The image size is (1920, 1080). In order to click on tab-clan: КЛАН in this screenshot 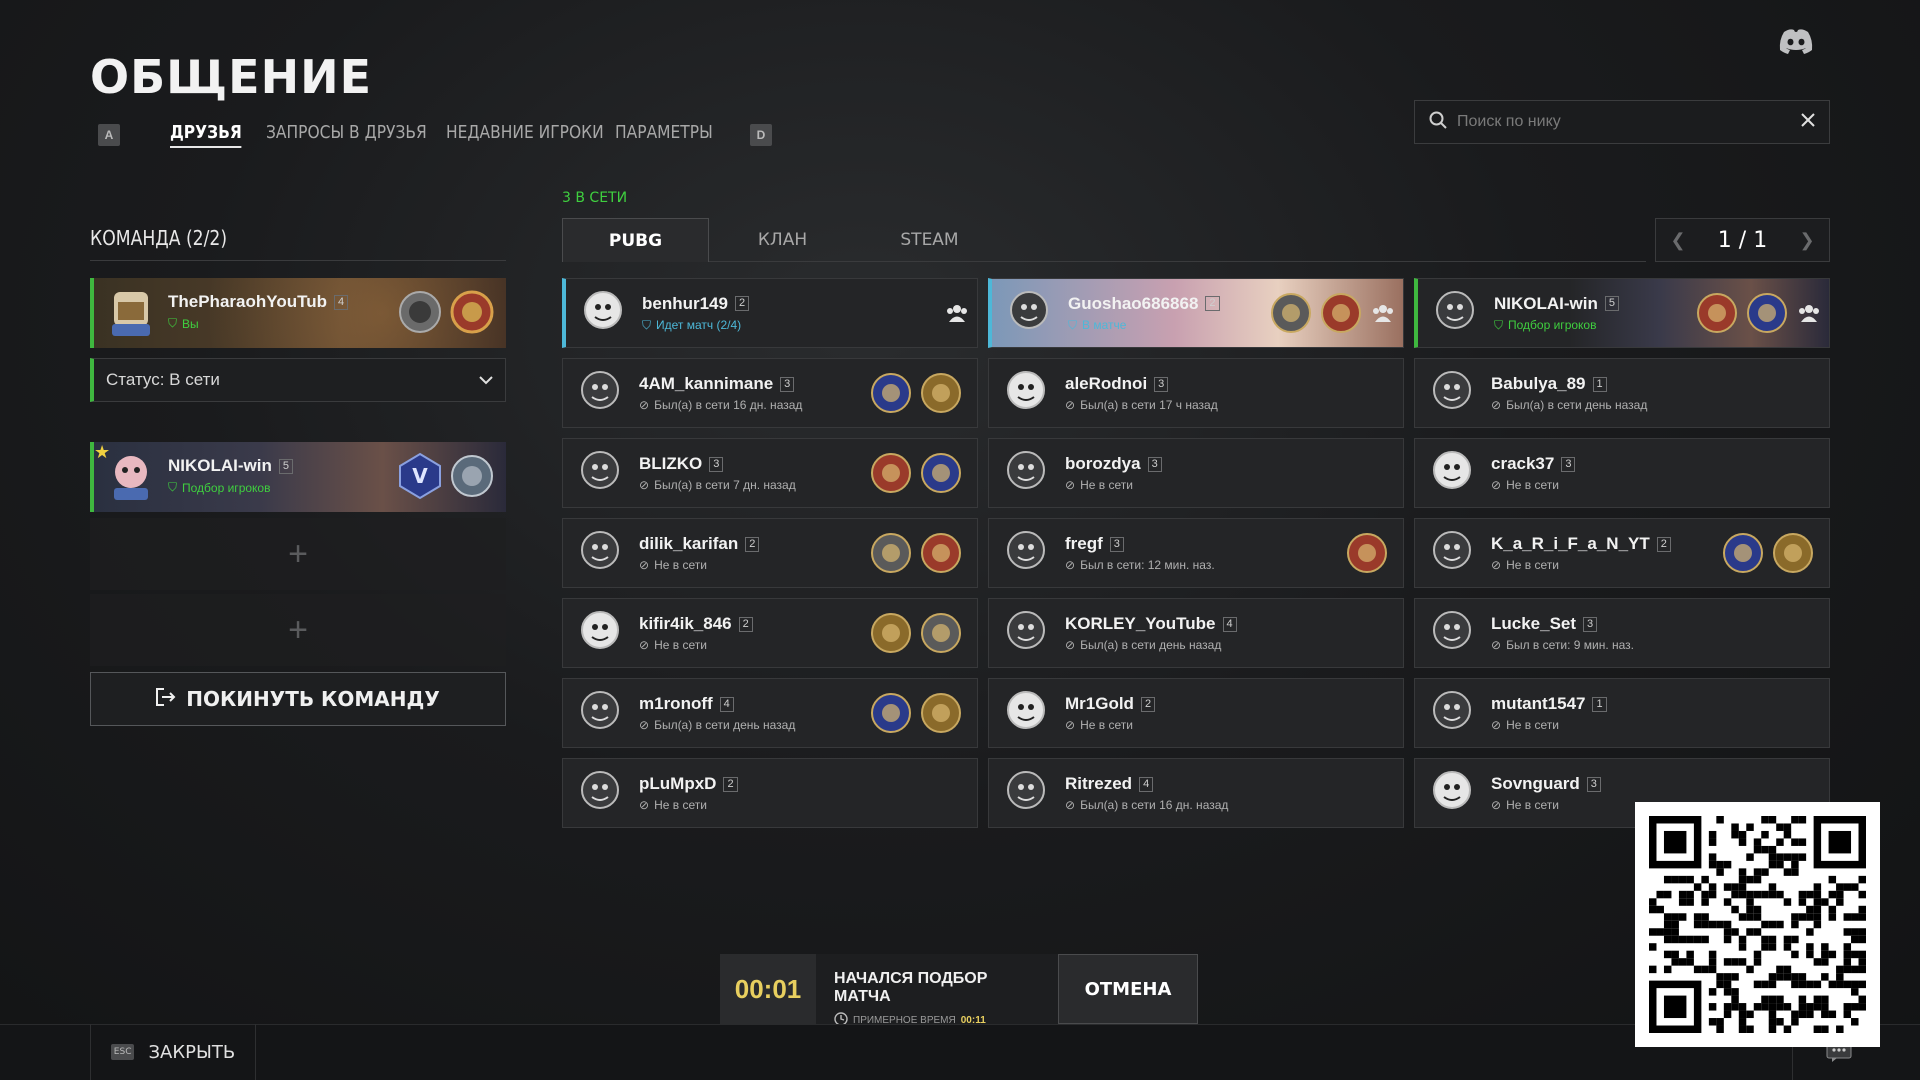, I will do `click(782, 240)`.